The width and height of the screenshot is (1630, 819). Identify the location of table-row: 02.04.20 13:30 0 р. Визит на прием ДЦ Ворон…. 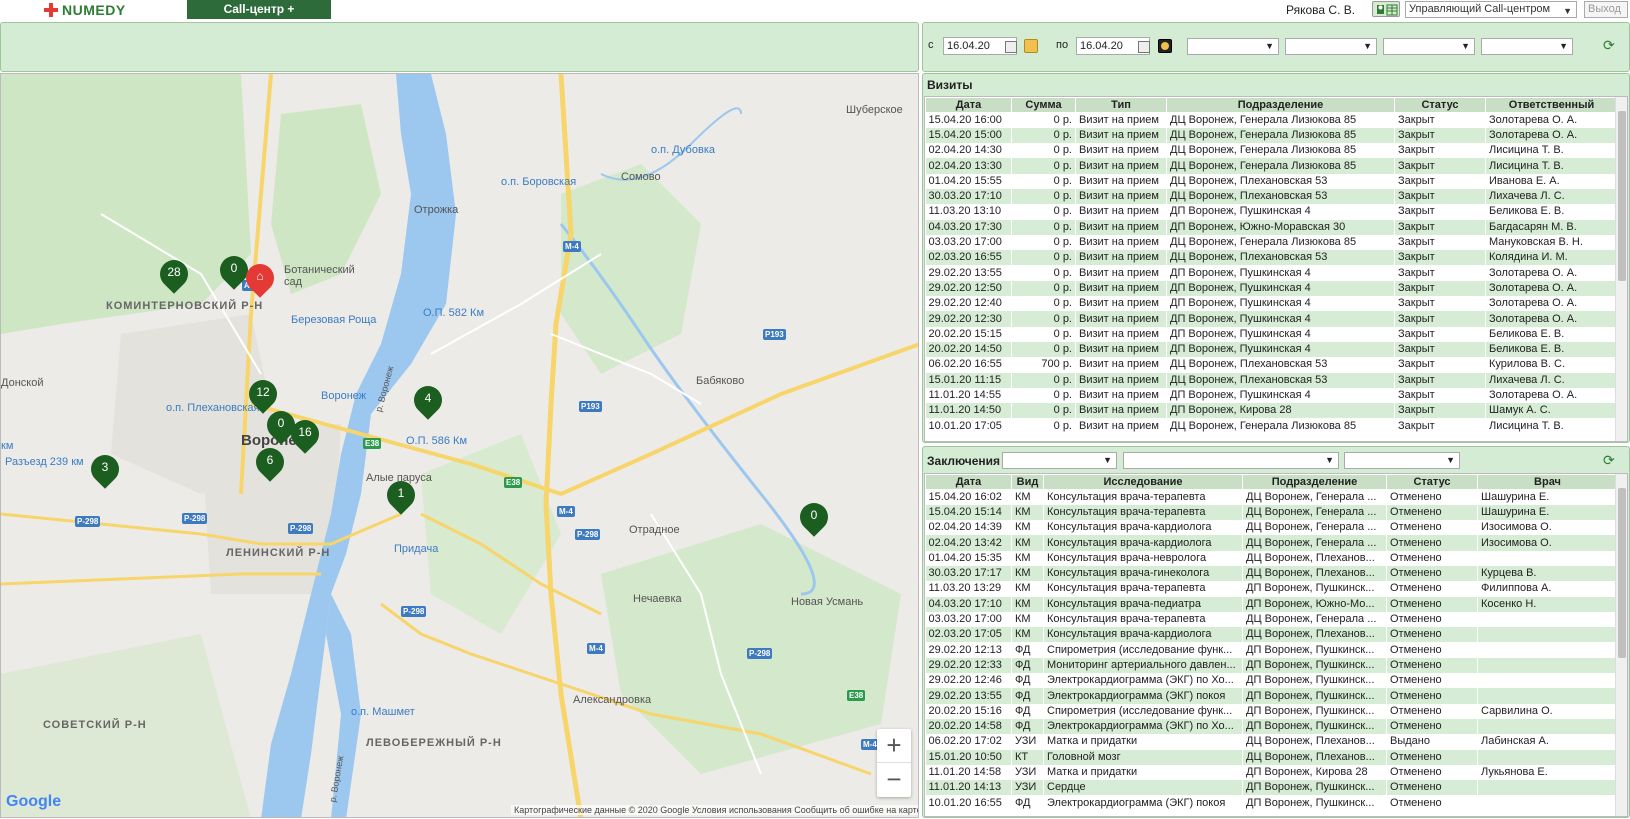
(1271, 166).